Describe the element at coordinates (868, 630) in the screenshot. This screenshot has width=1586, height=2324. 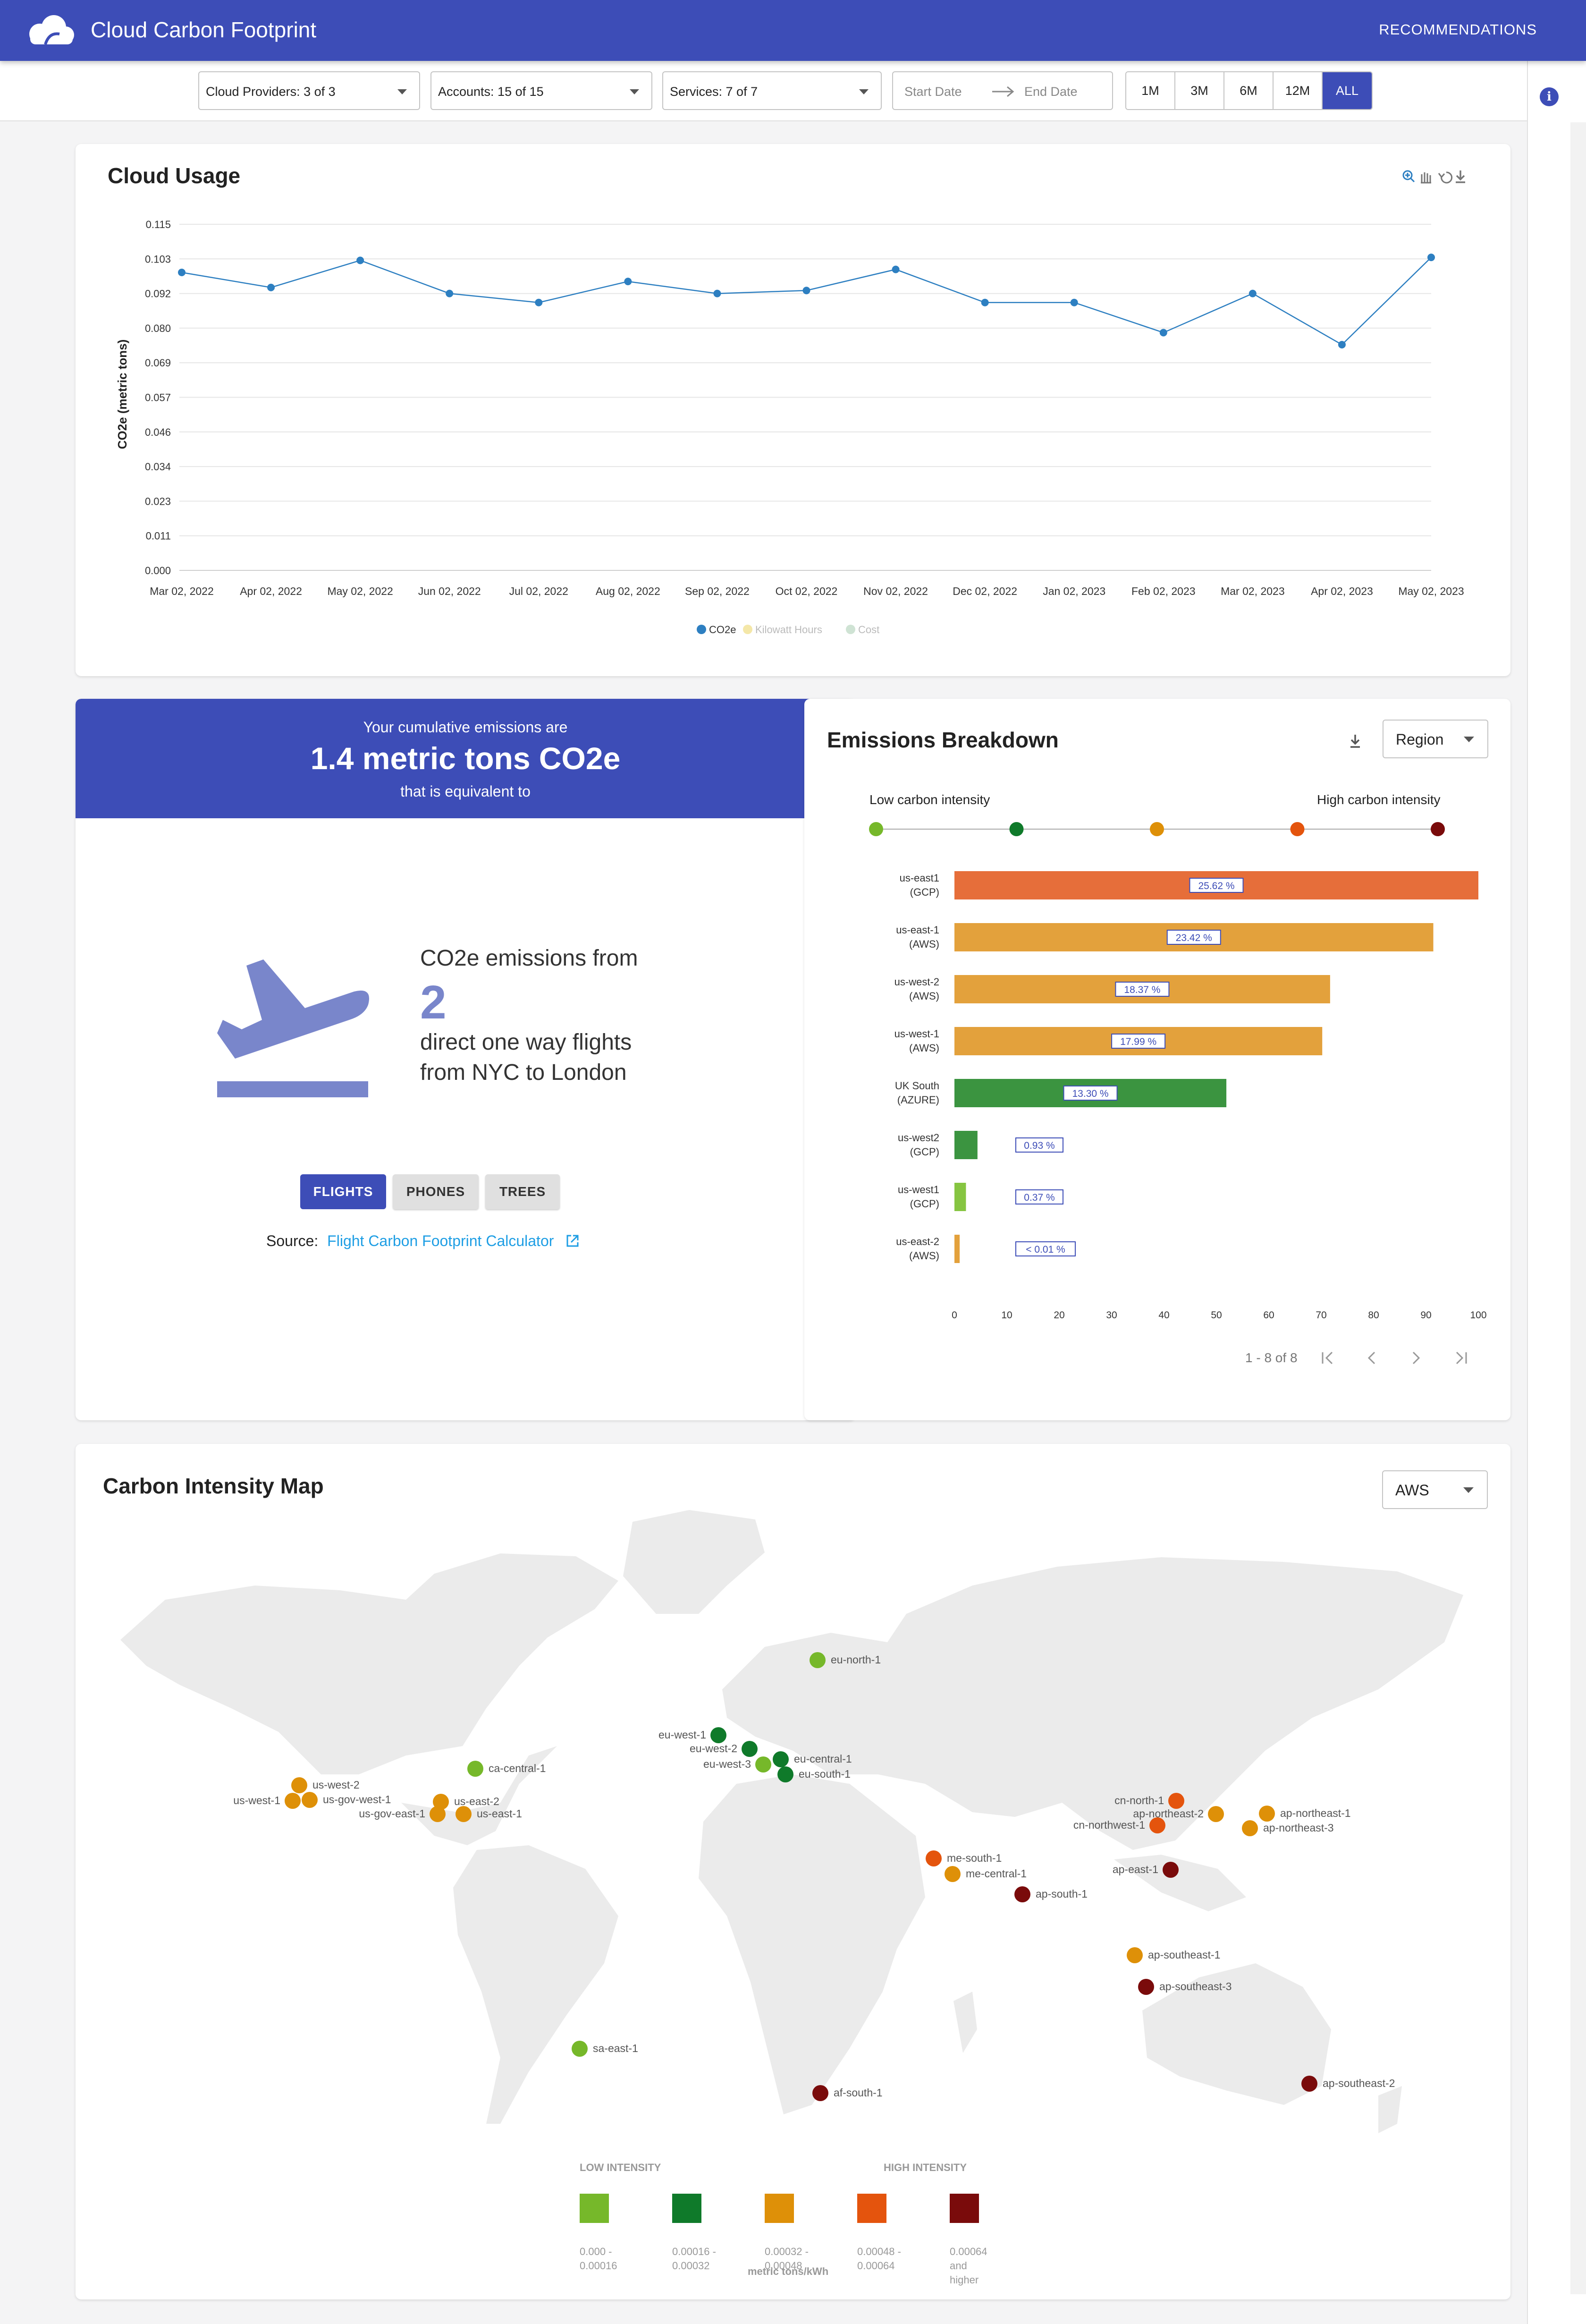
I see `legend-label: Cost` at that location.